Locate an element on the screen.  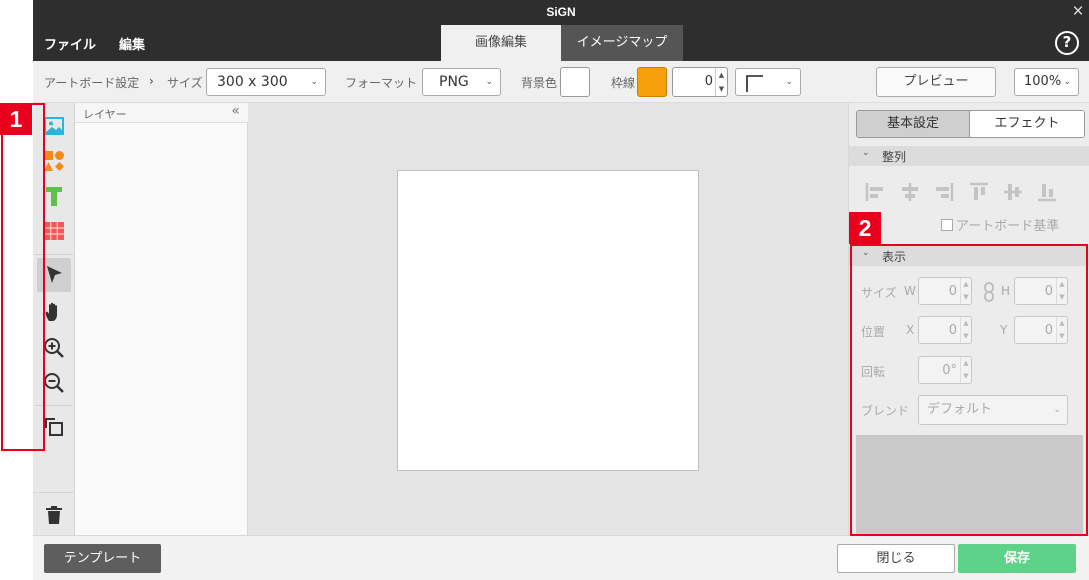
properties-tabs: 基本設定 エフェクト is located at coordinates (970, 124).